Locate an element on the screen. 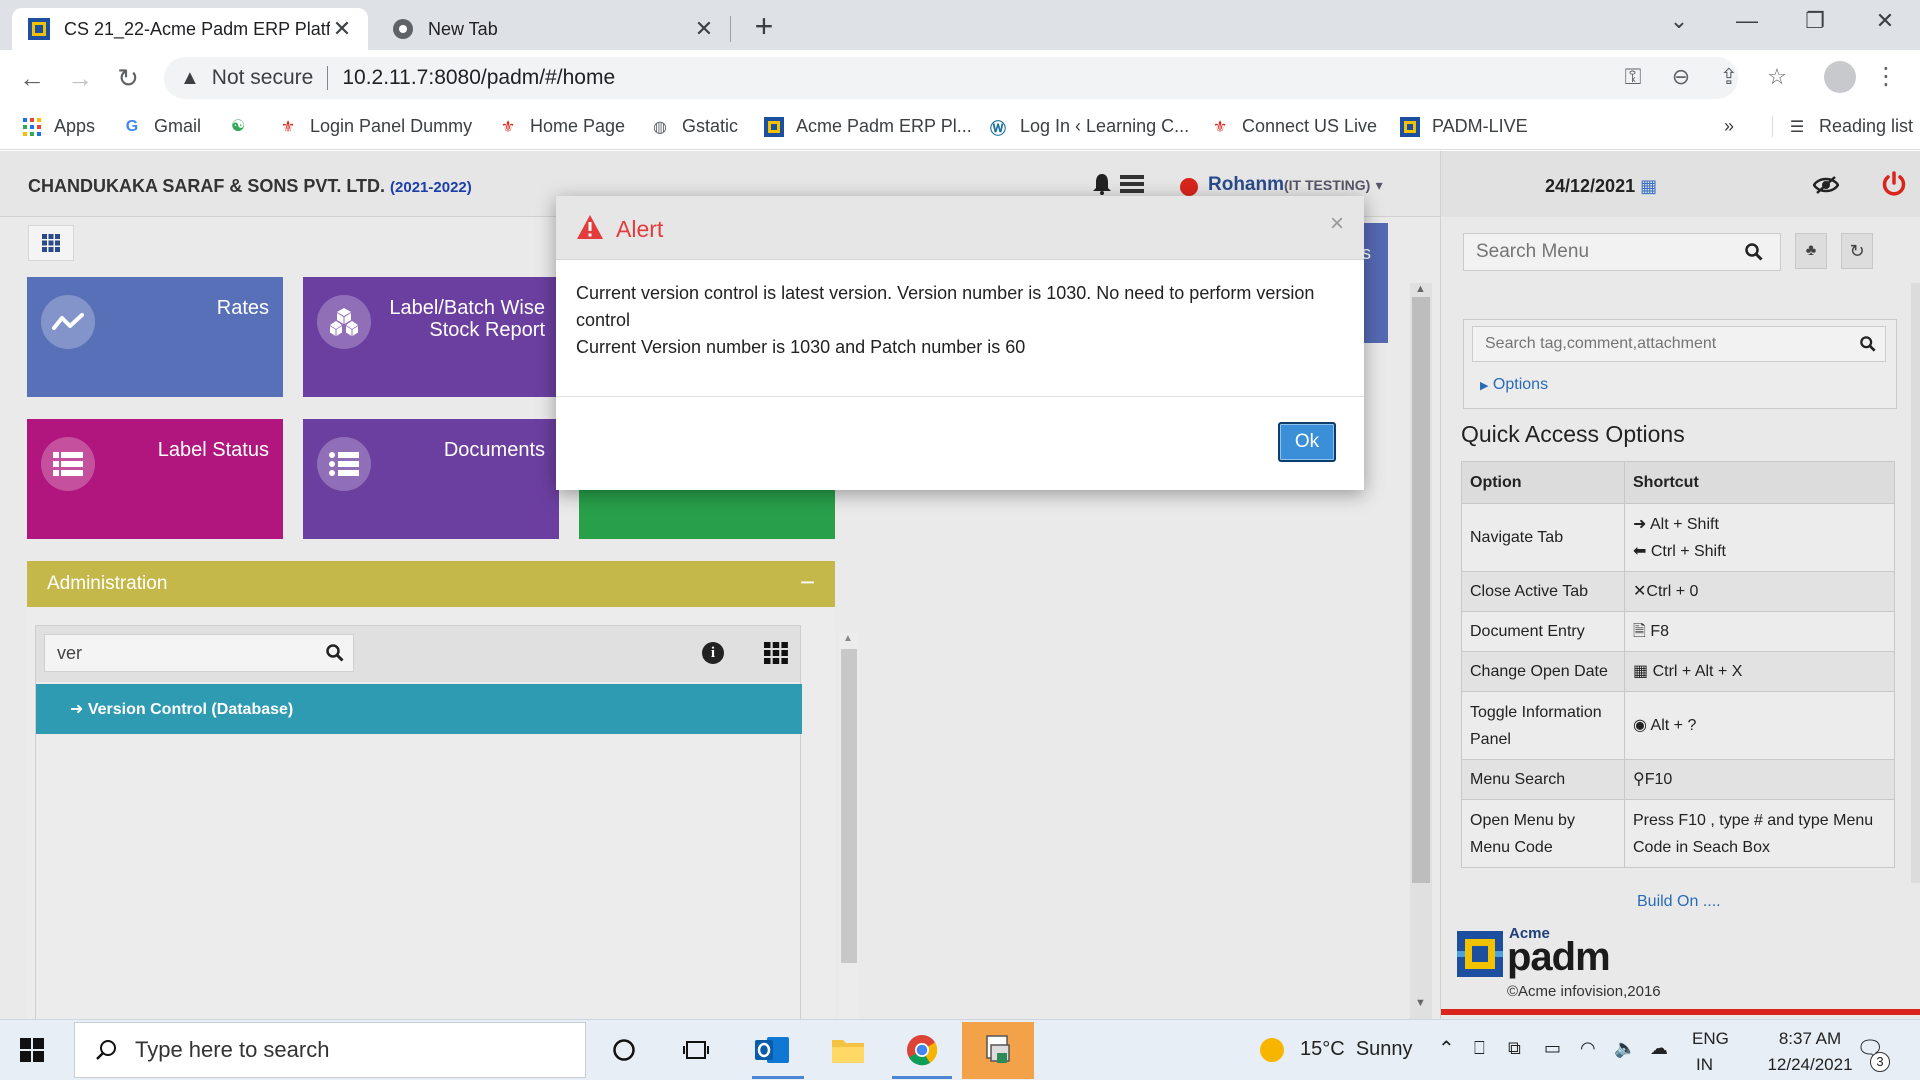 This screenshot has width=1920, height=1080. region-code: IN is located at coordinates (1704, 1064).